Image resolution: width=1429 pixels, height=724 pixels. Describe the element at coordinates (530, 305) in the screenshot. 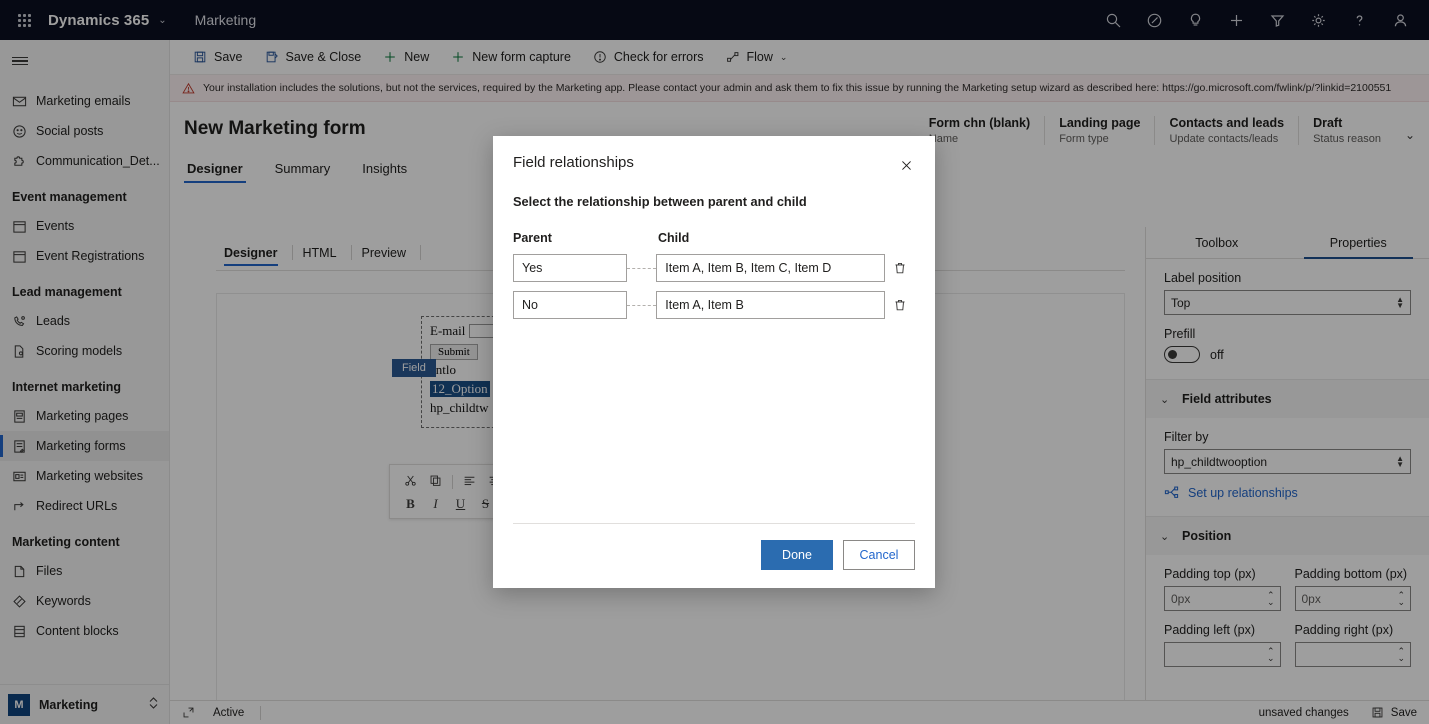

I see `parent-value: No` at that location.